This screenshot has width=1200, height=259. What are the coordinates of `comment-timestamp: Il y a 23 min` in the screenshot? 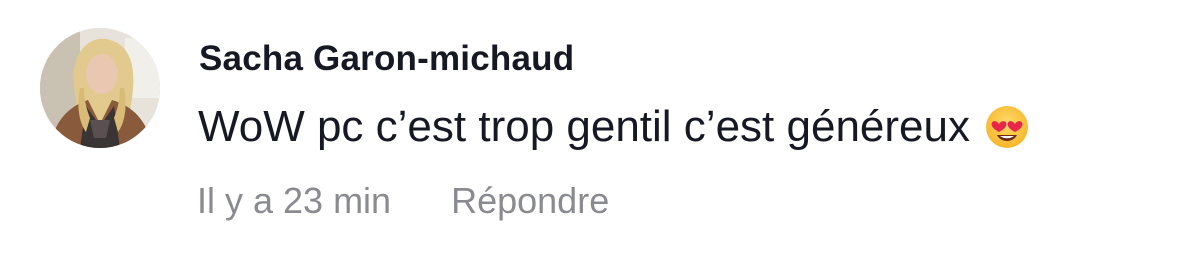 It's located at (294, 200).